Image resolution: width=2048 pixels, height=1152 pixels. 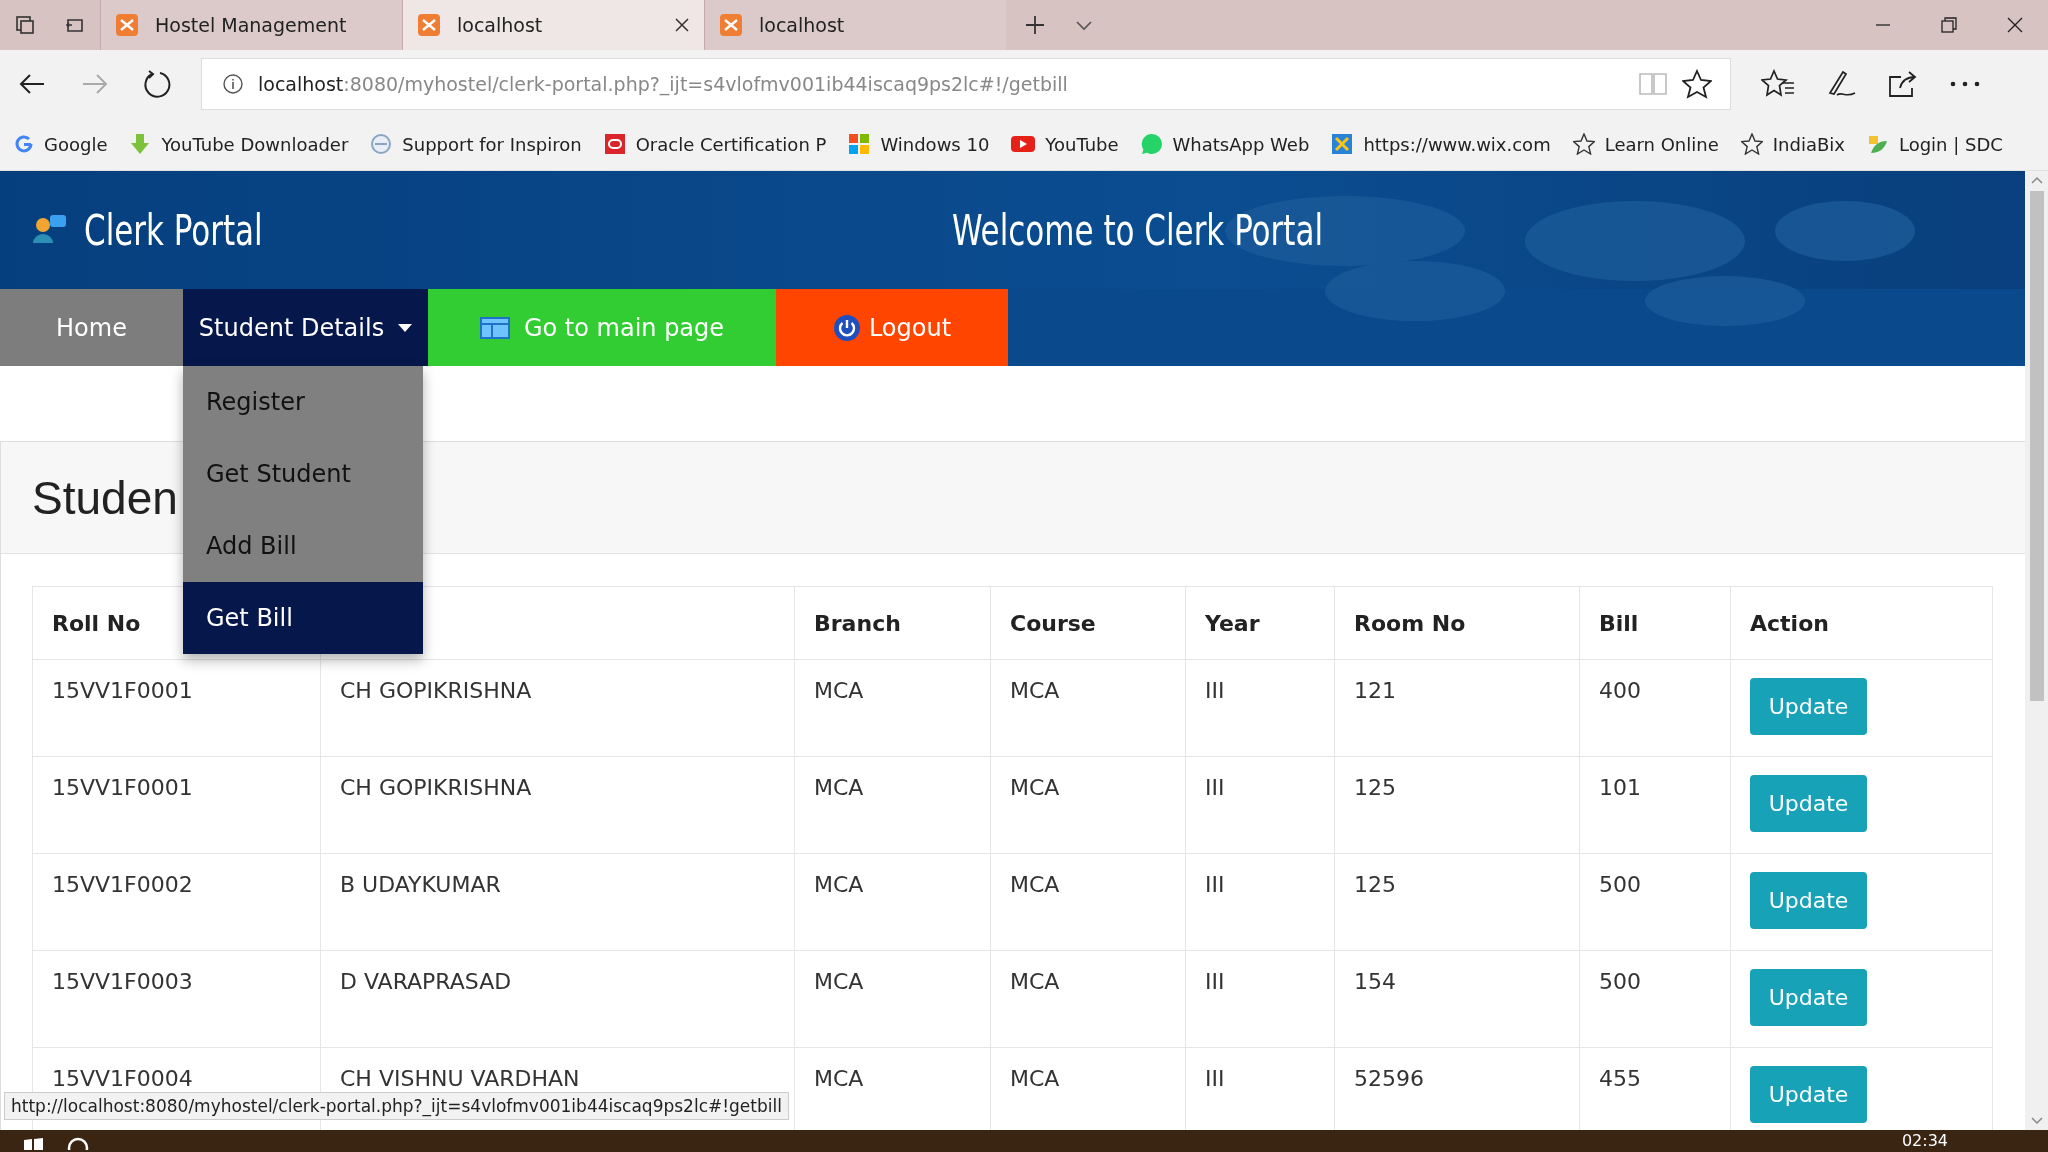 I want to click on address-field: localhost:8080/myhostel/clerk-portal.php?_ijt=s4vlofmv001ib44iscaq9ps2lc#!/getbill, so click(x=966, y=84).